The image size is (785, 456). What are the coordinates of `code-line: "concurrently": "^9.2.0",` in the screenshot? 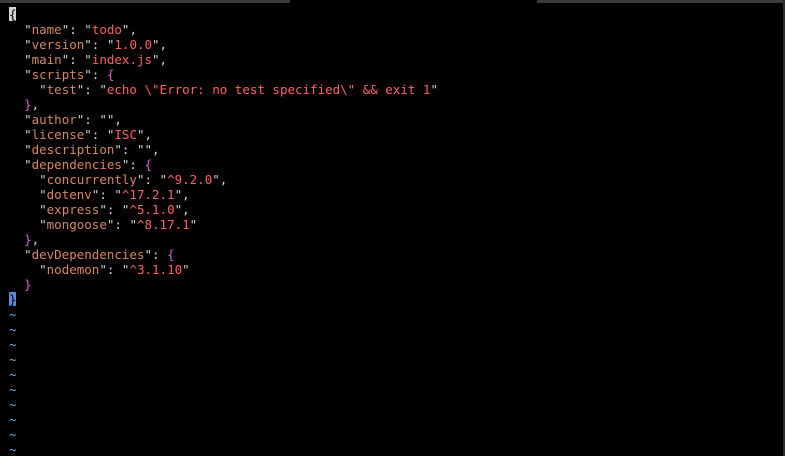 It's located at (396, 179).